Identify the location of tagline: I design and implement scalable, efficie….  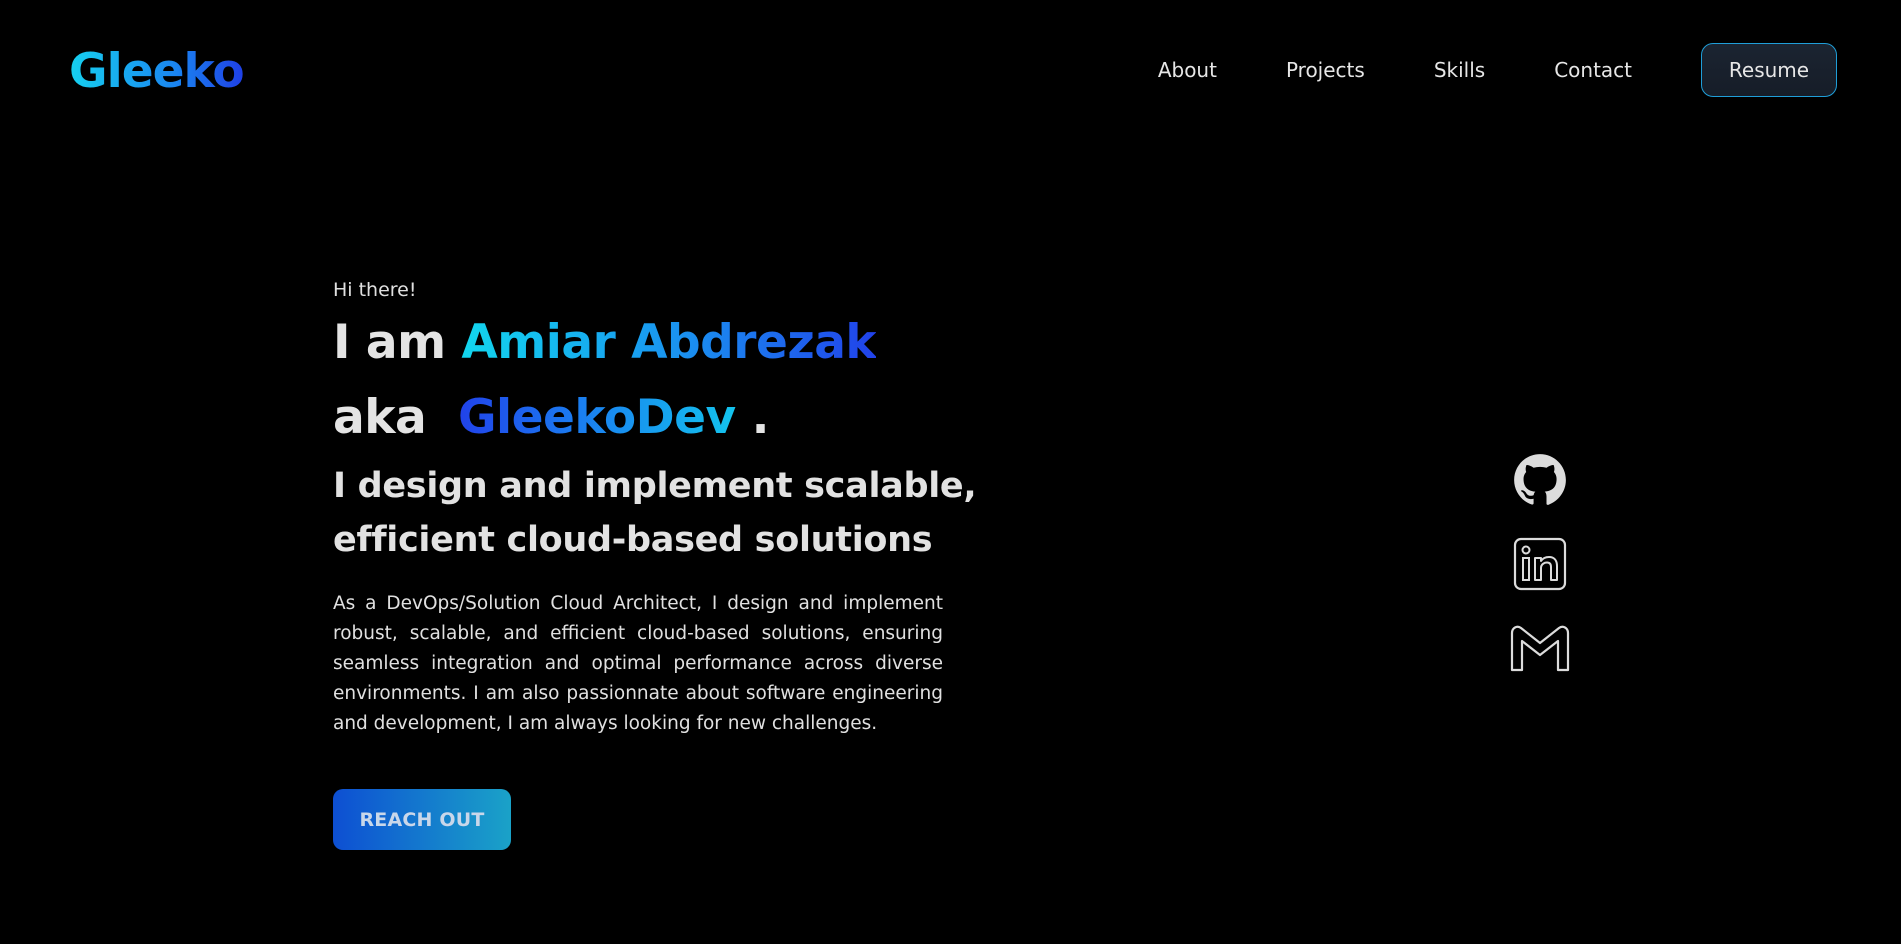
(655, 513).